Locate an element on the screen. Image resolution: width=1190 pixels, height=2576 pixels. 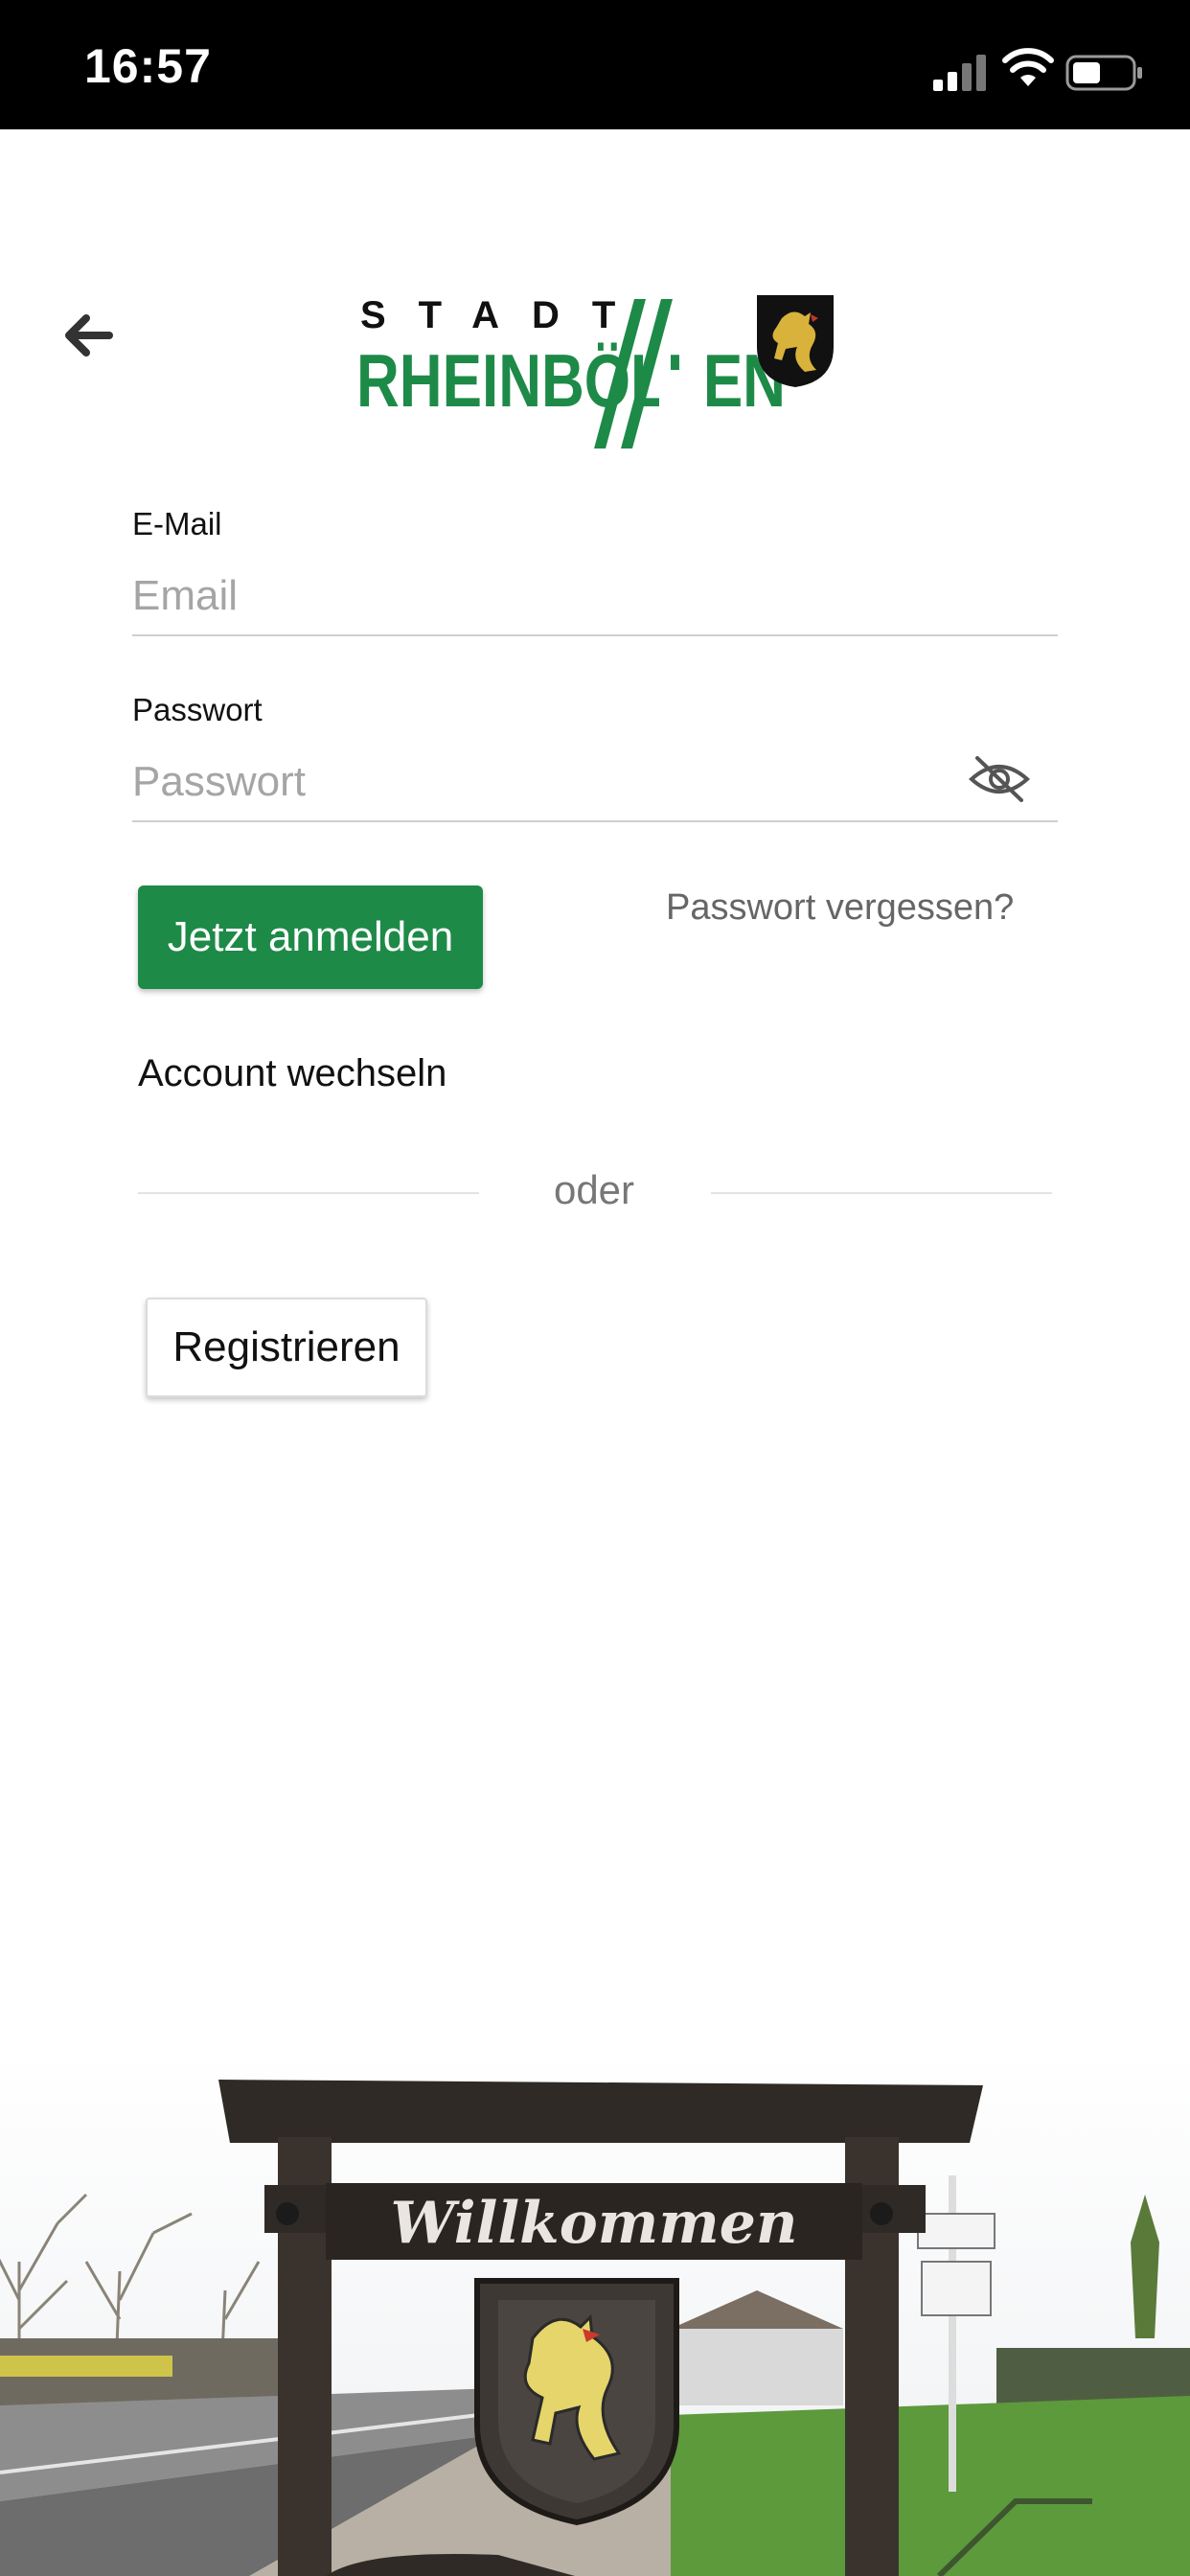
signal-icon is located at coordinates (960, 73).